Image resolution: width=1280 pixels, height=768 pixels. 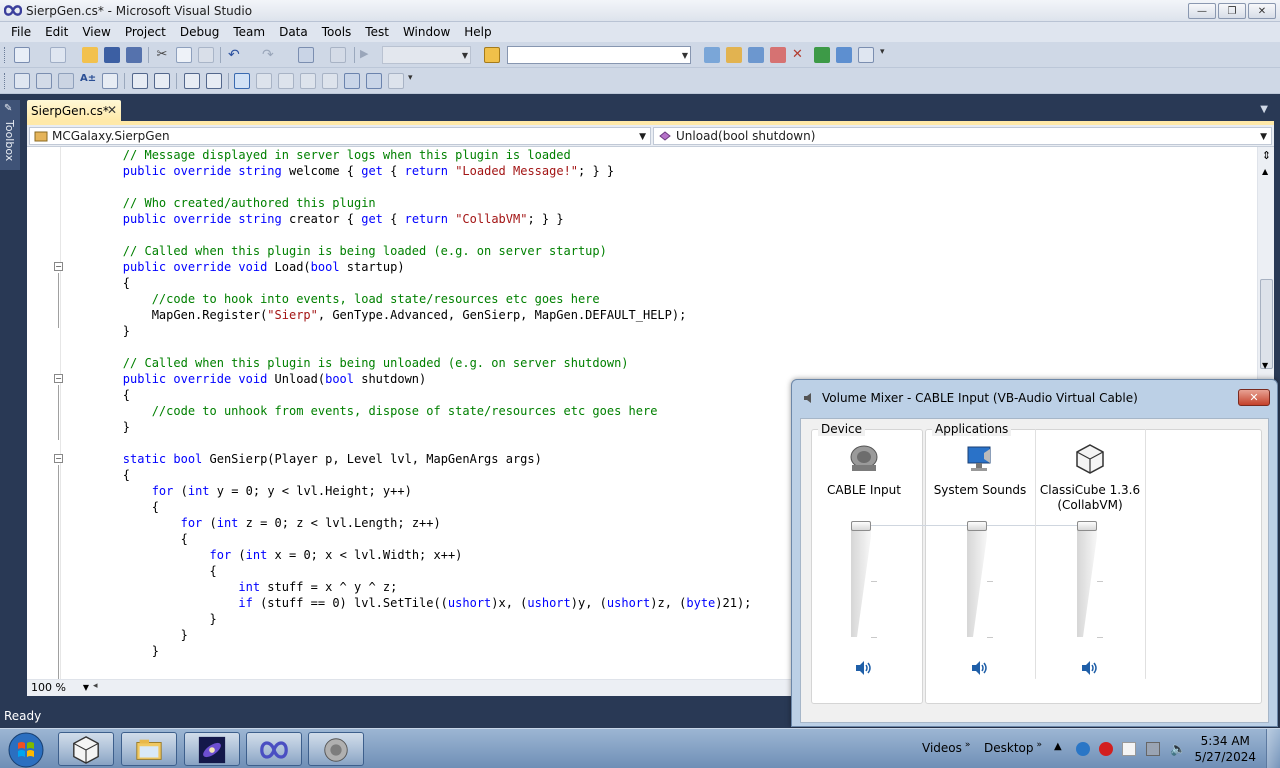 What do you see at coordinates (822, 55) in the screenshot?
I see `start-page-icon` at bounding box center [822, 55].